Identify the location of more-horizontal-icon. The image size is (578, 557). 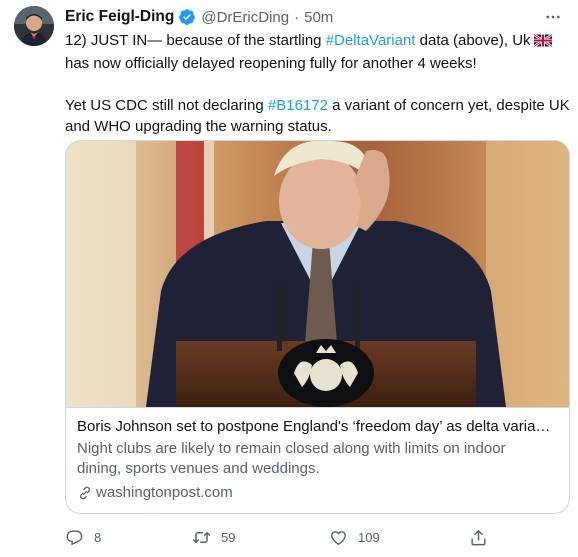
(553, 17).